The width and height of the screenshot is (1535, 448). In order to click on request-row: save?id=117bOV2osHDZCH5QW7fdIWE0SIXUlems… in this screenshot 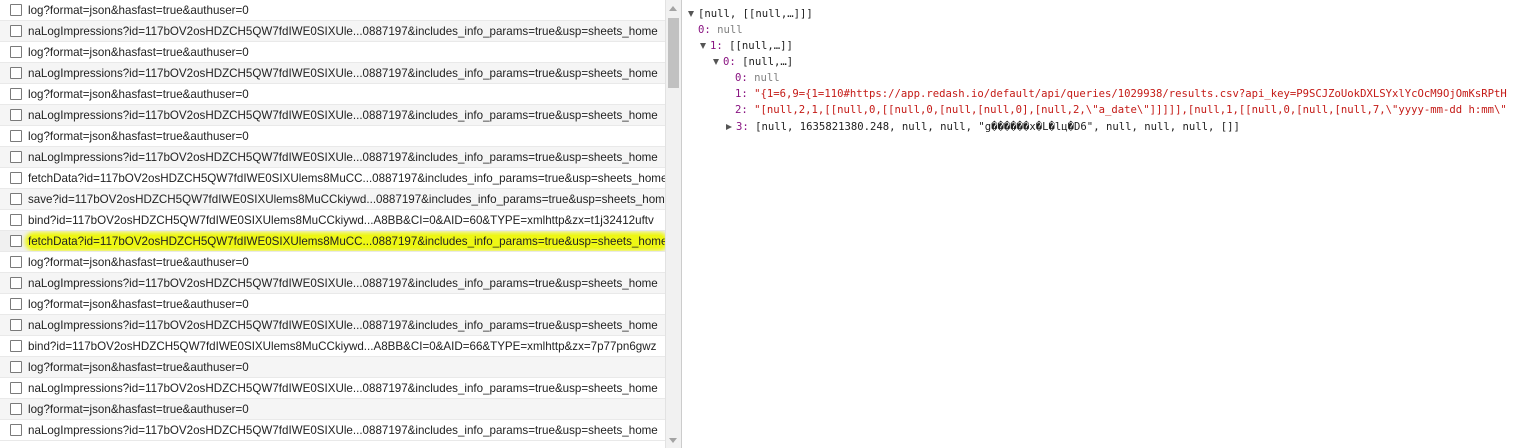, I will do `click(332, 199)`.